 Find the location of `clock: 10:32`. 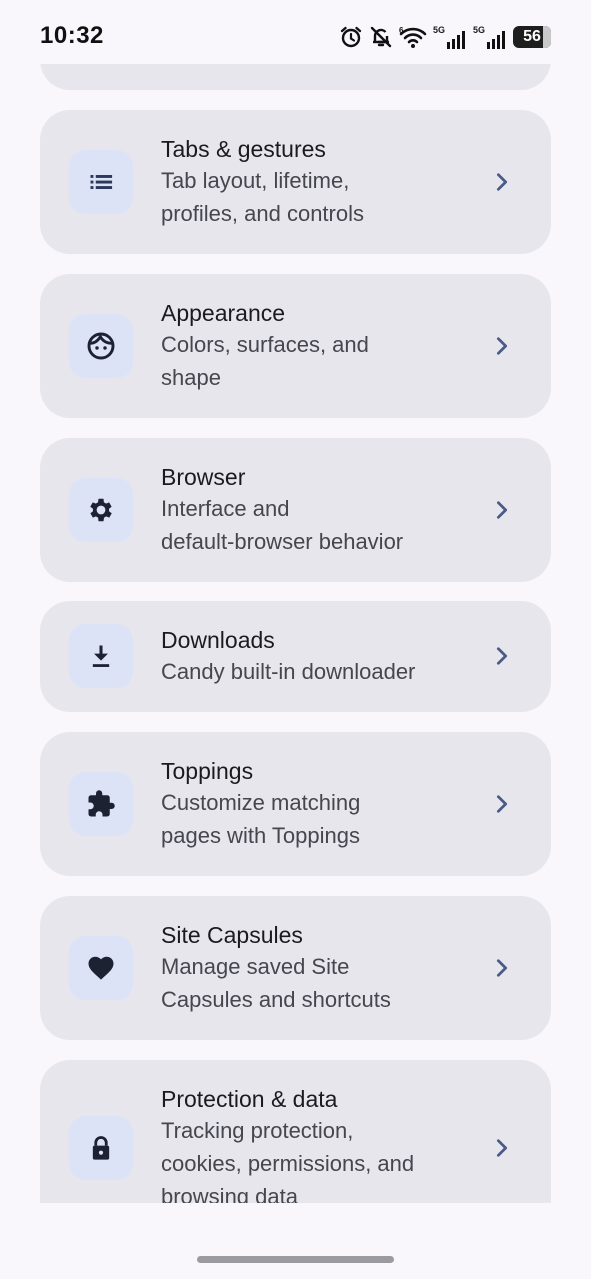

clock: 10:32 is located at coordinates (72, 35).